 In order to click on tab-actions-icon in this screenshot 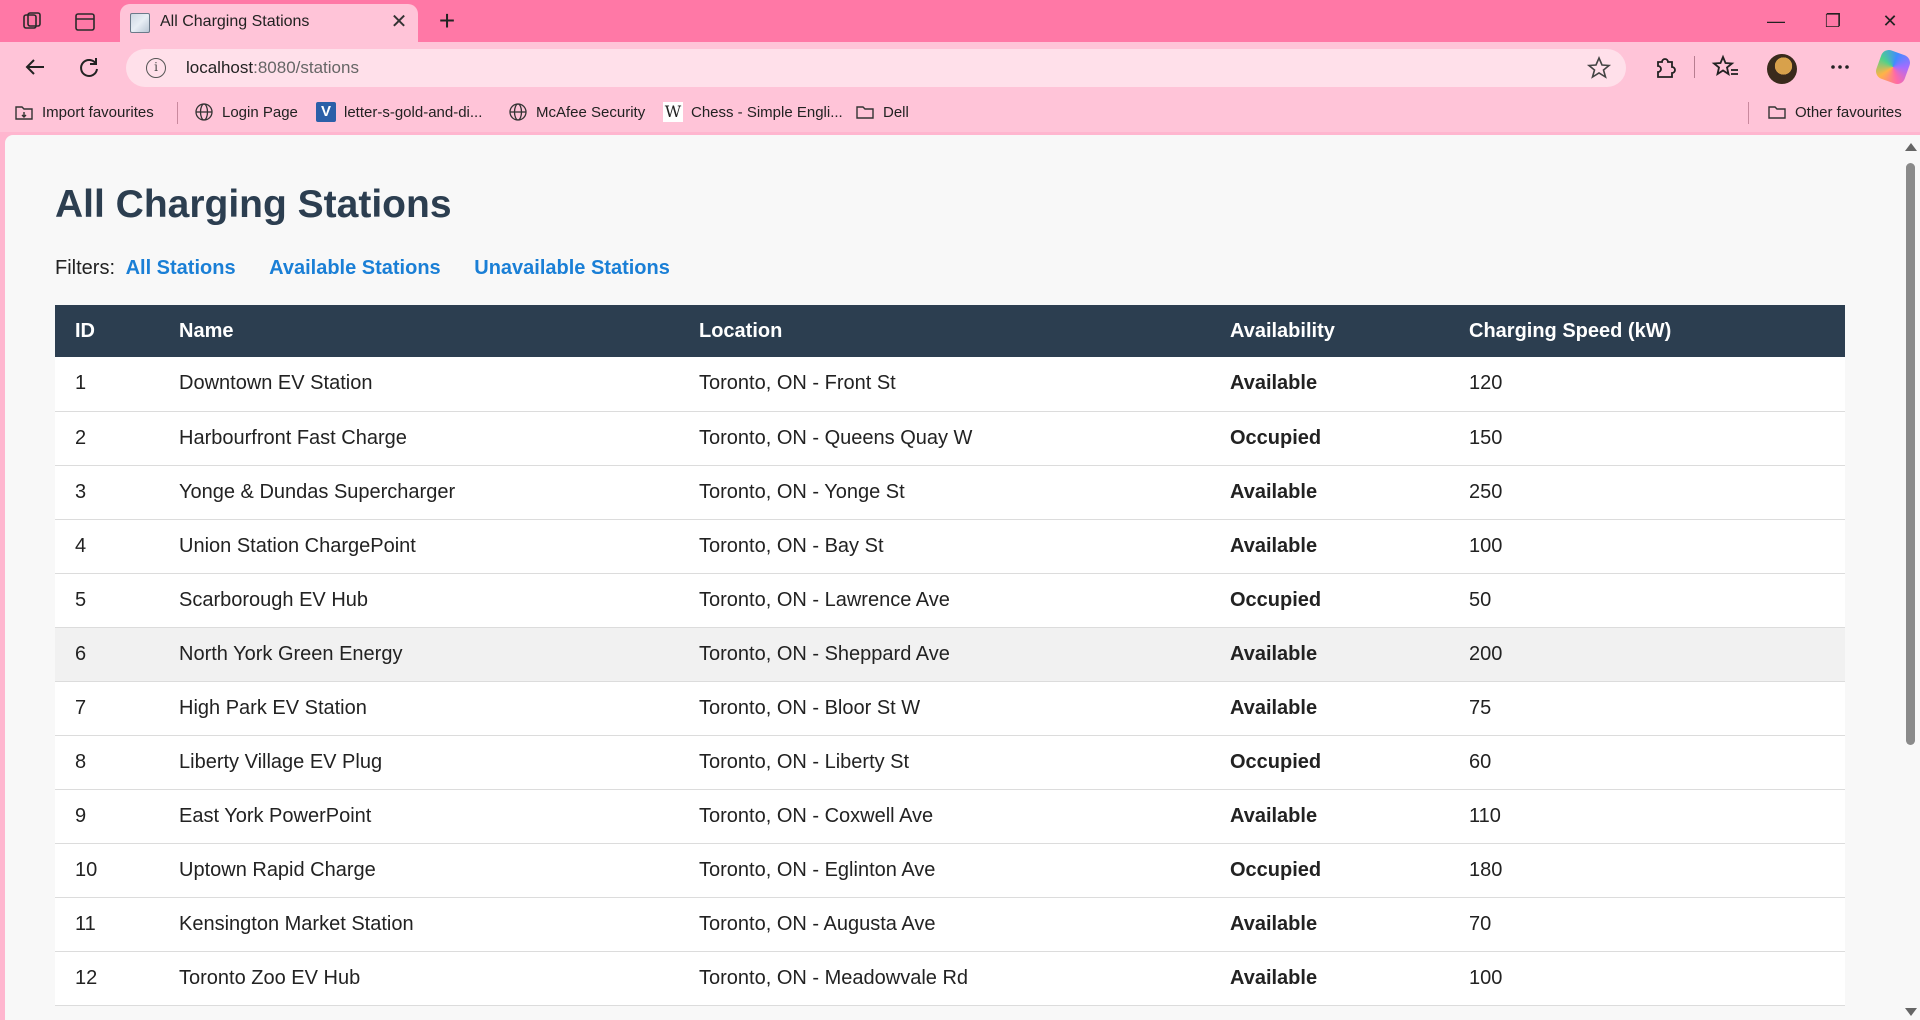, I will do `click(85, 22)`.